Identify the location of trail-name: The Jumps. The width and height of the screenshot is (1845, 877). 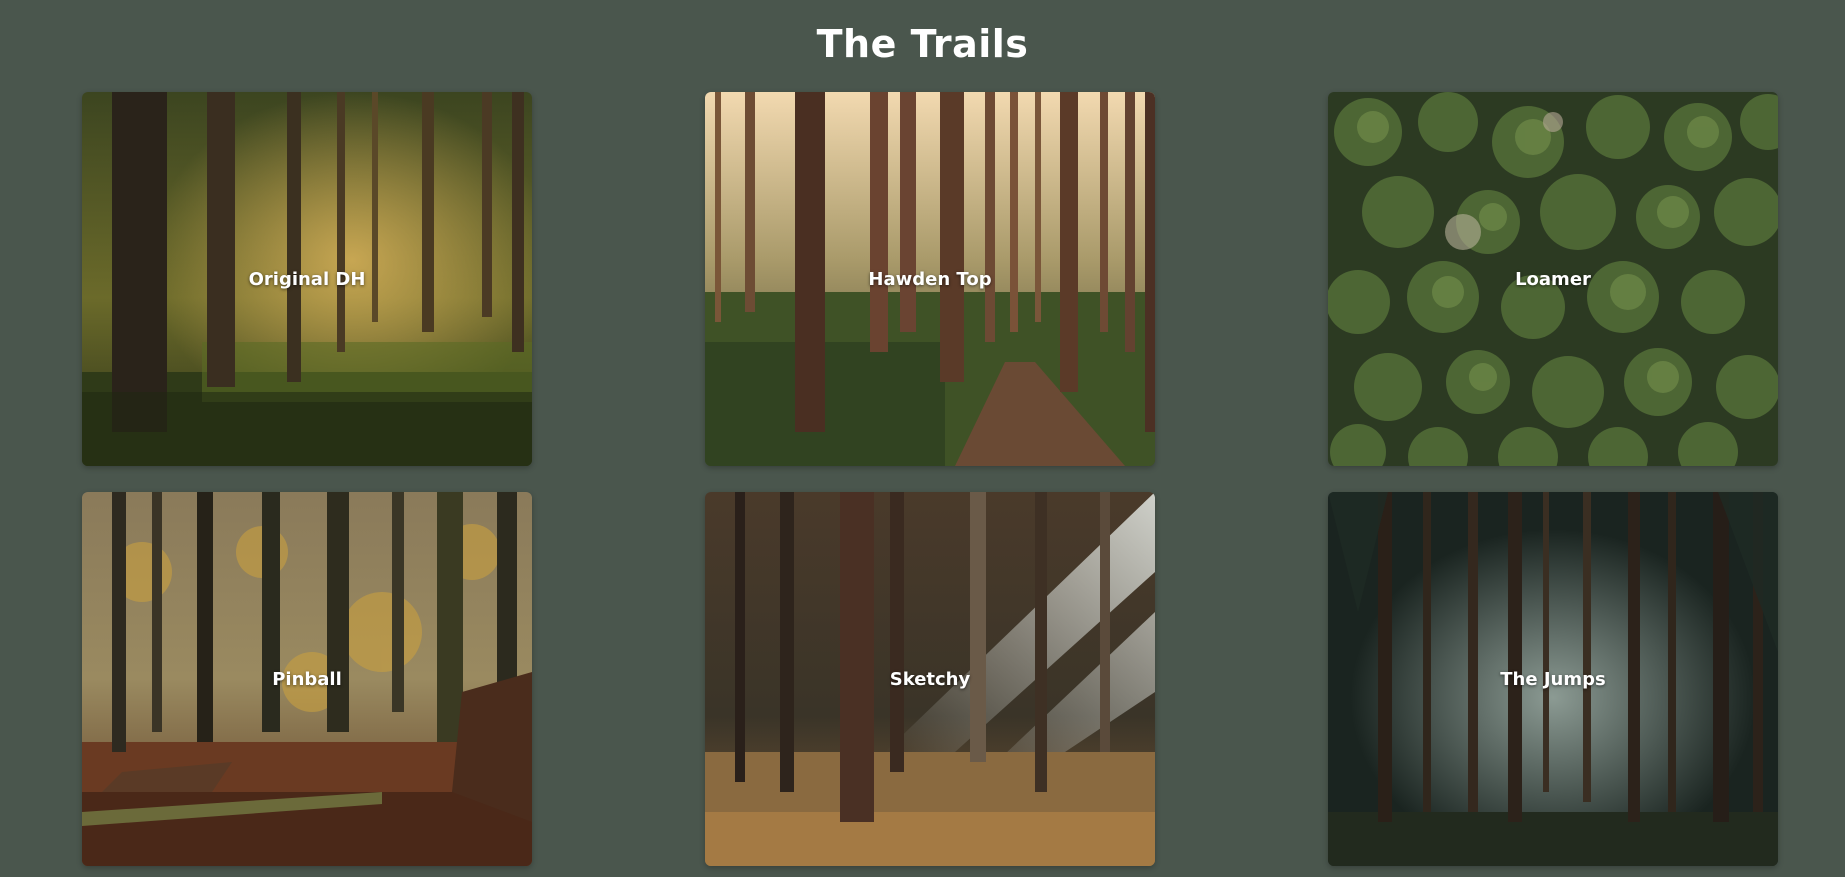
(1553, 679).